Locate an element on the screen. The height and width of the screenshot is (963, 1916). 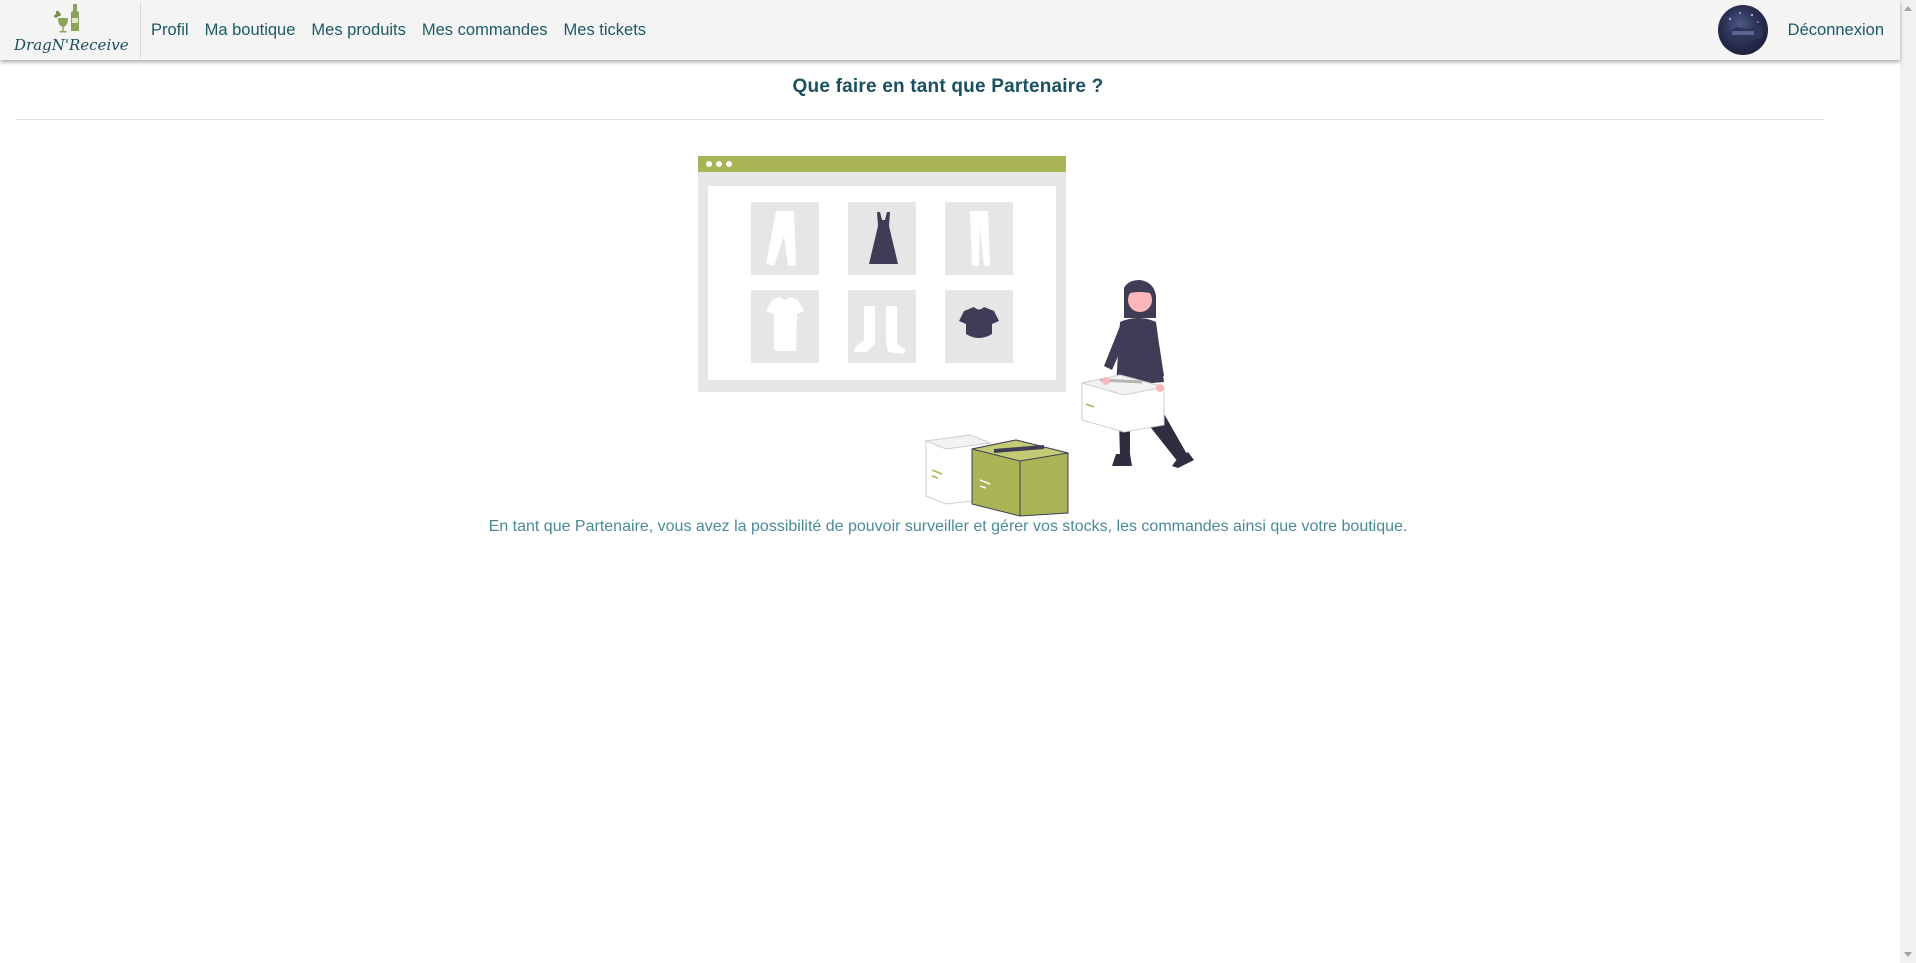
nav-link-profil: Profil is located at coordinates (170, 30).